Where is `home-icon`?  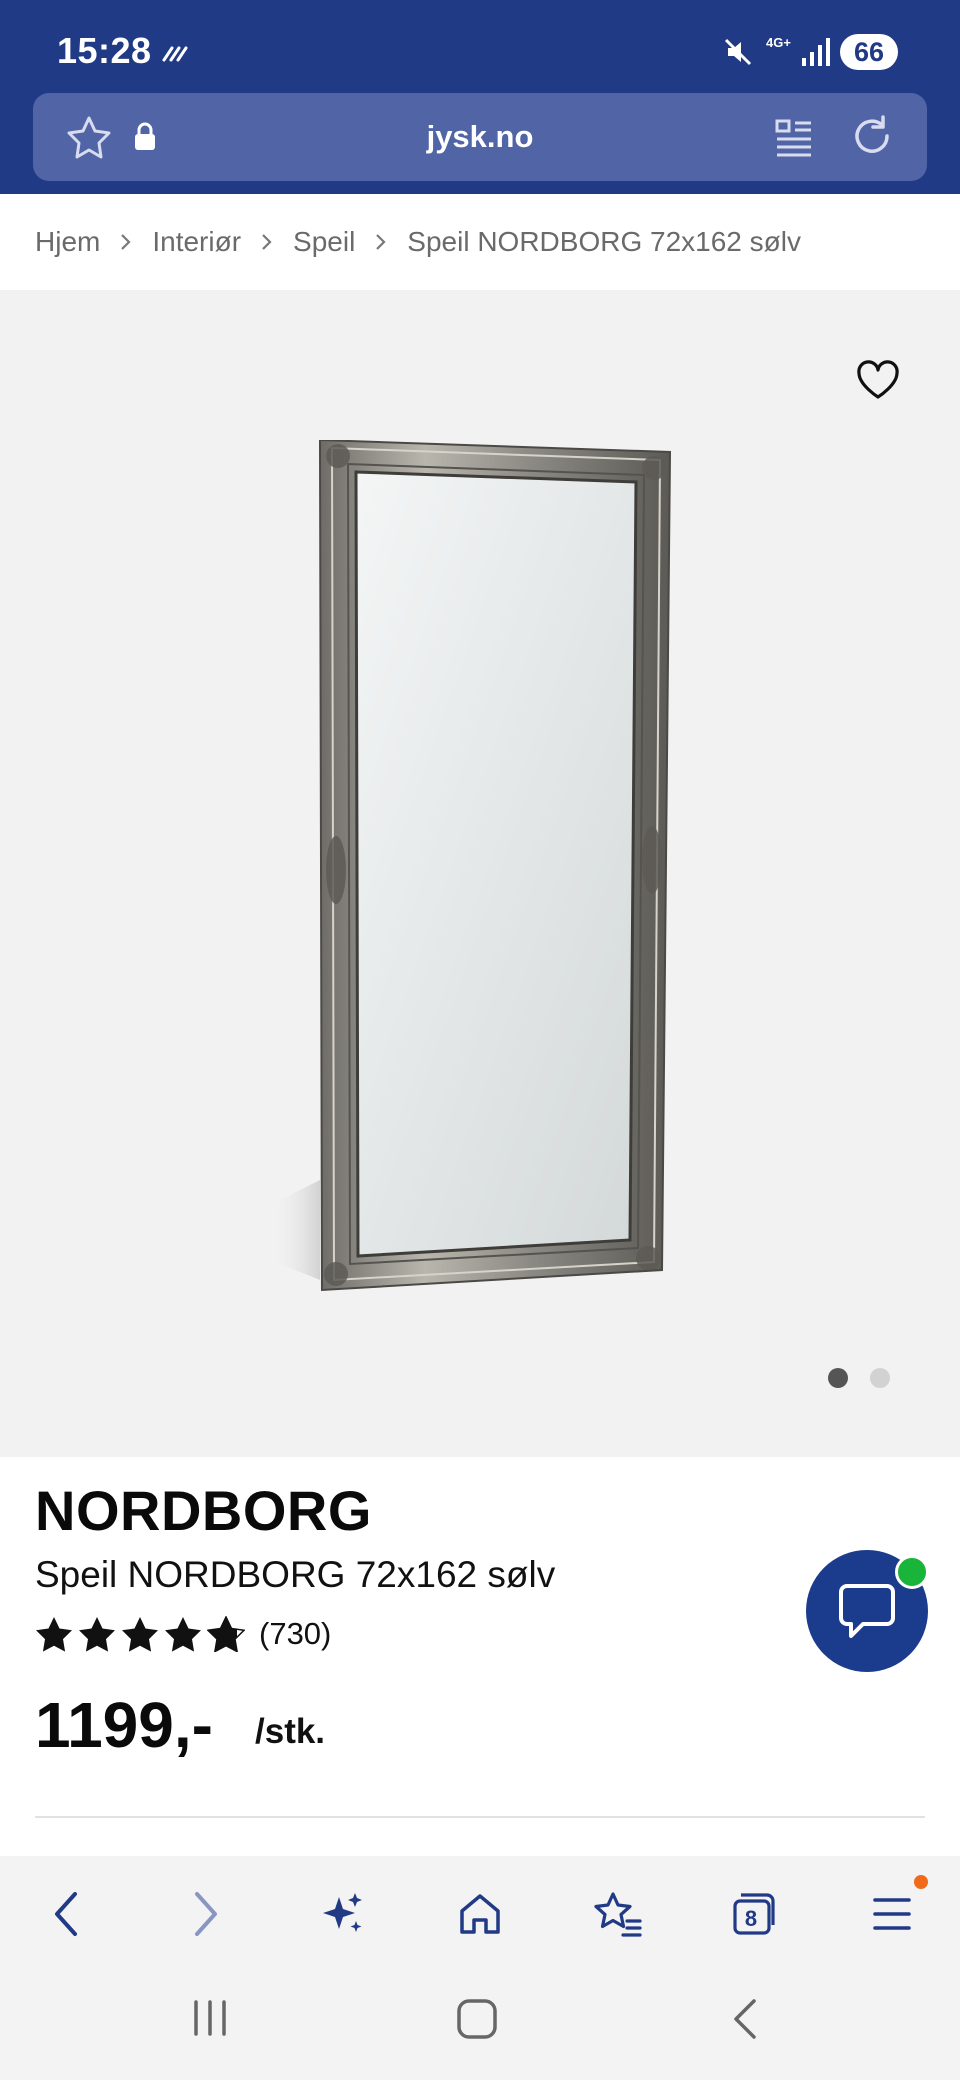 home-icon is located at coordinates (480, 1914).